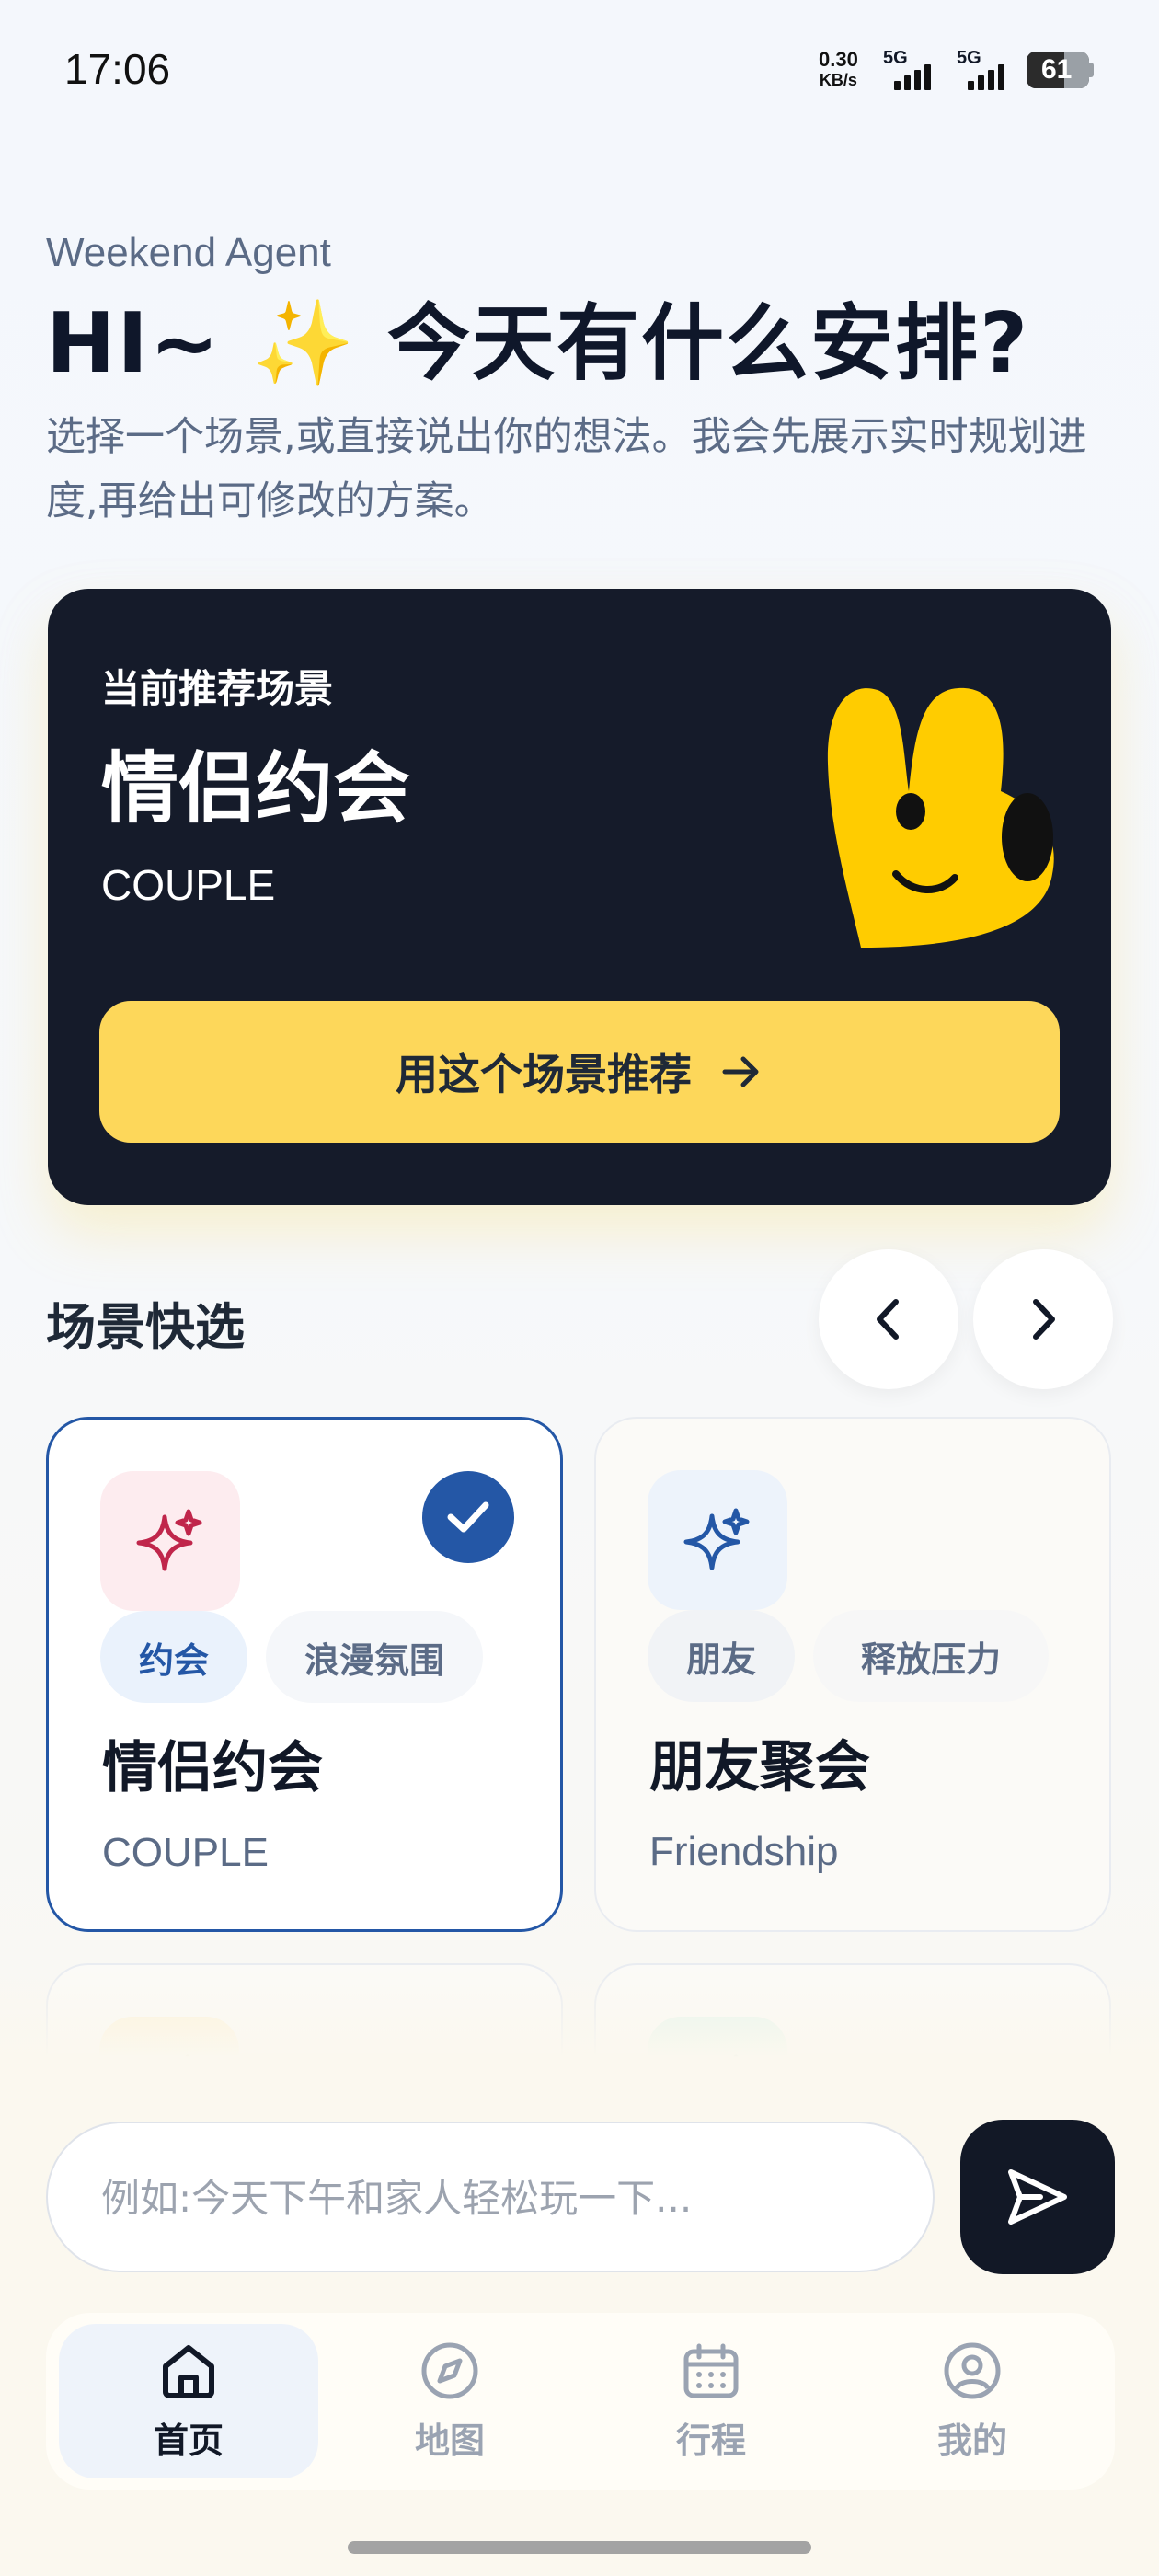  I want to click on scene-name-en: Friendship, so click(744, 1851).